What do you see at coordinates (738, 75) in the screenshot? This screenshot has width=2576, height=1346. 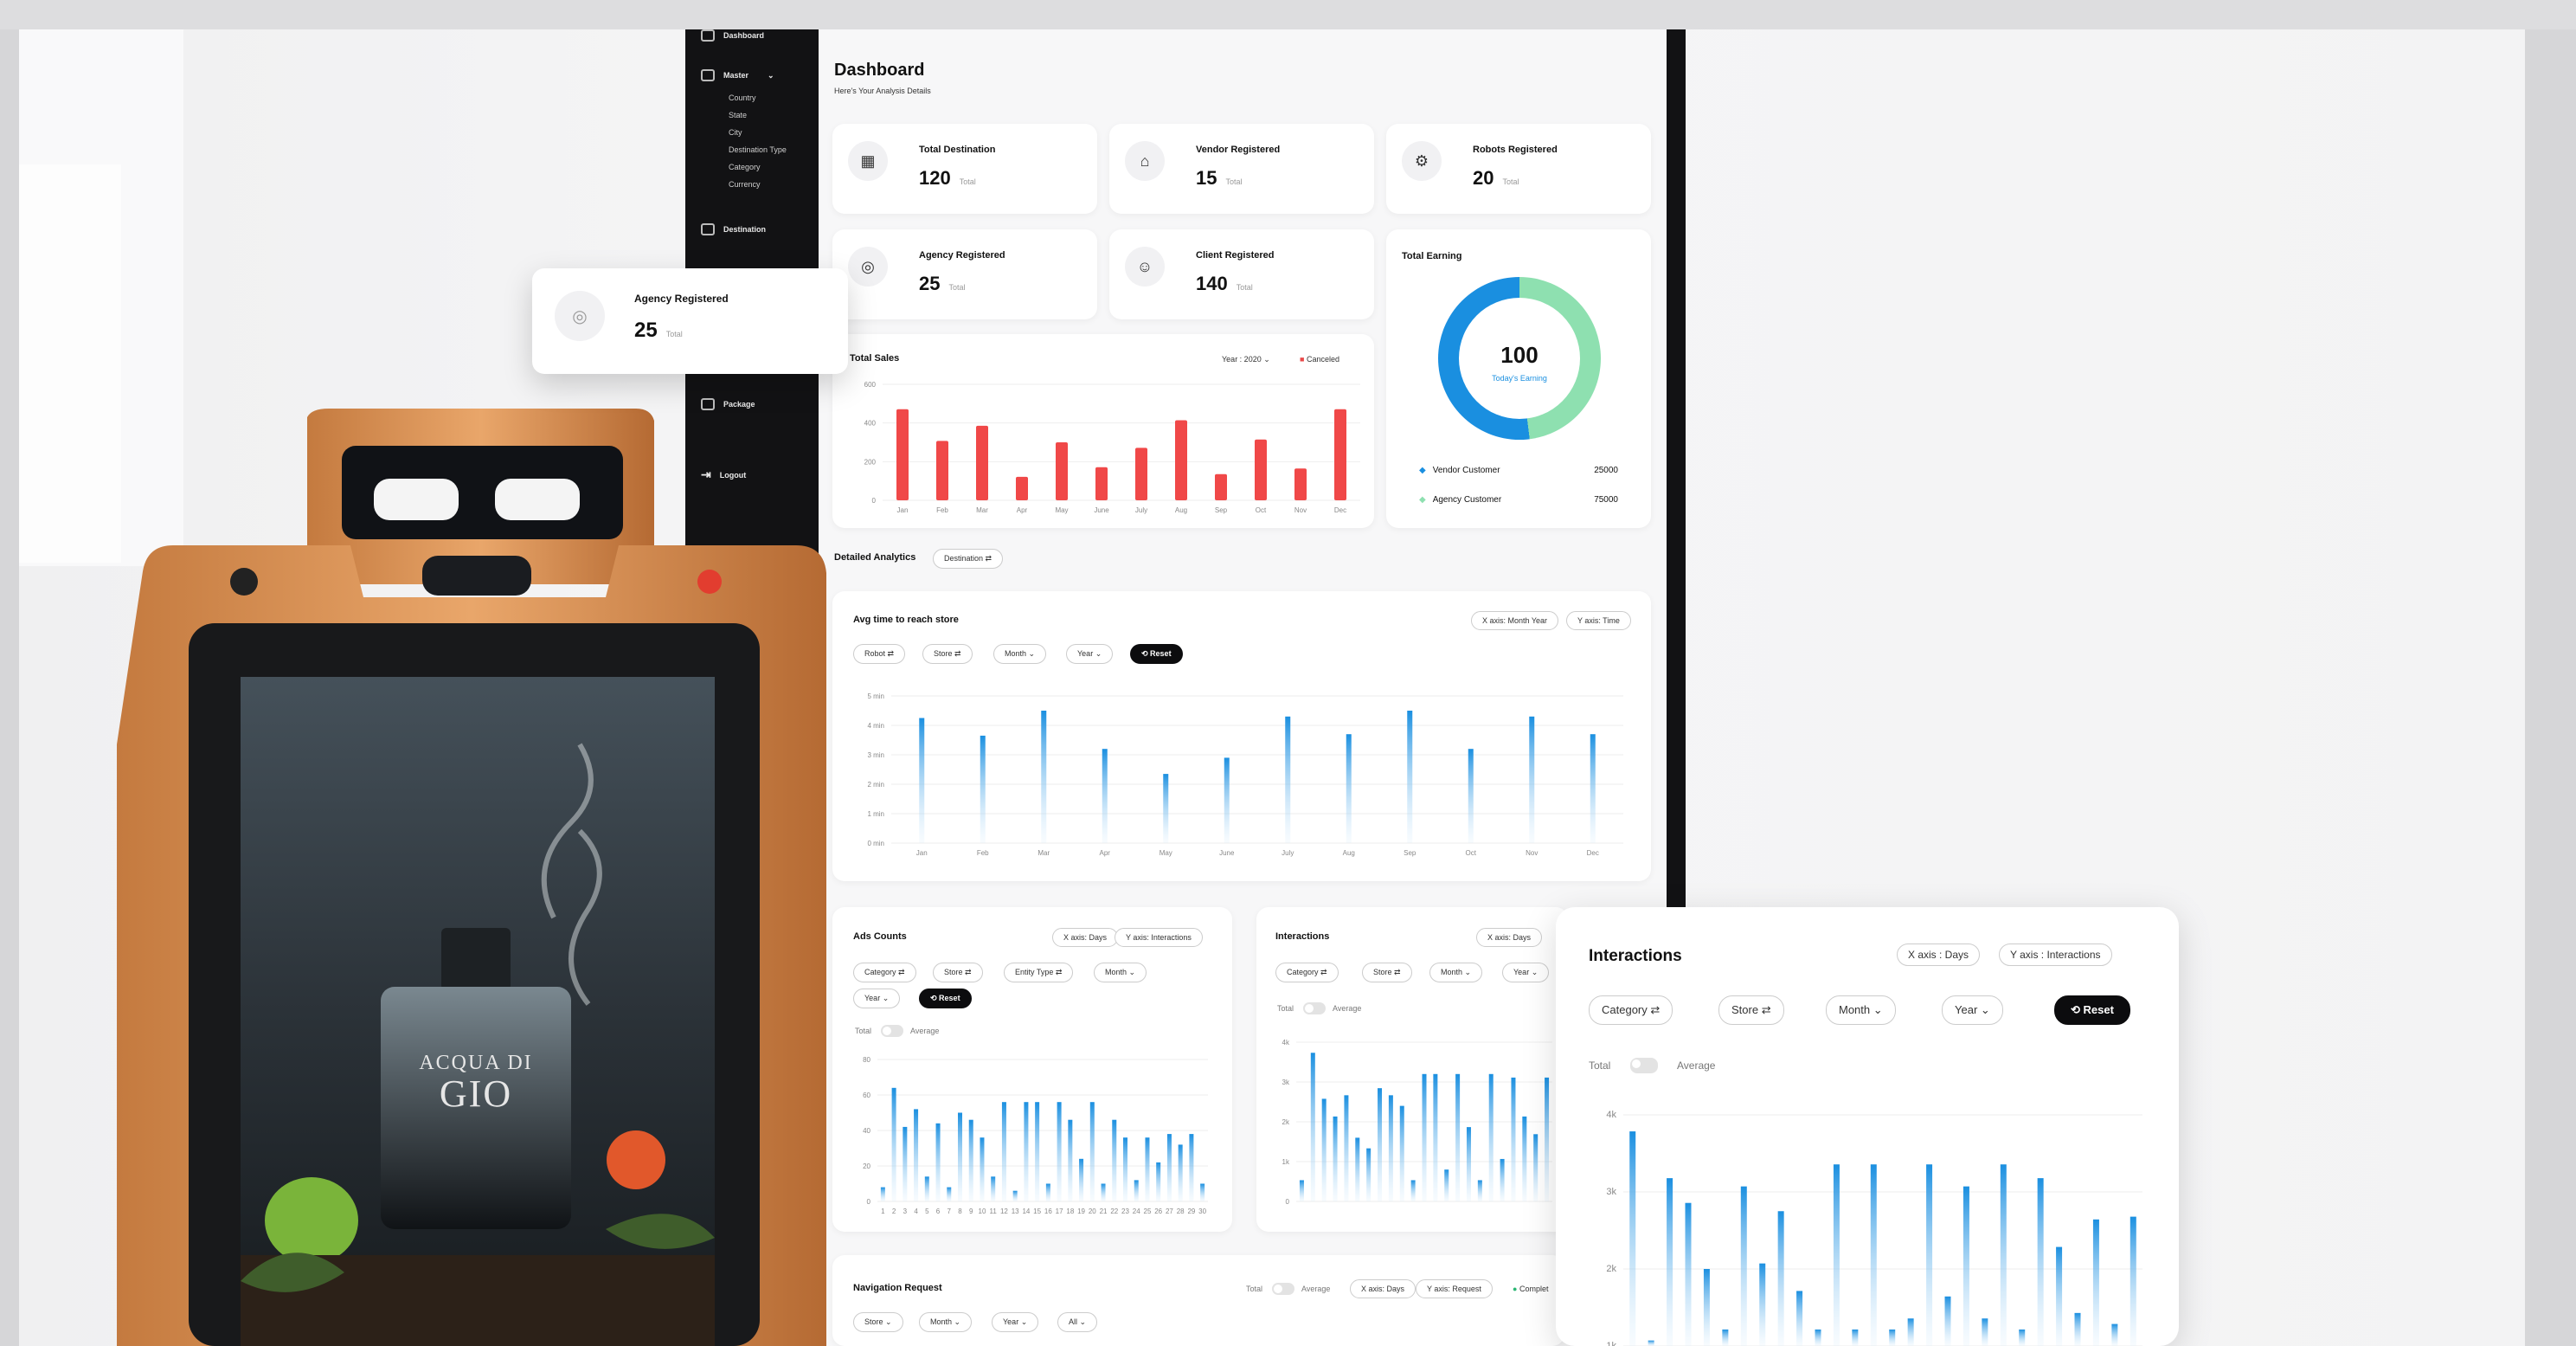 I see `sidebar-item-master: Master ⌄` at bounding box center [738, 75].